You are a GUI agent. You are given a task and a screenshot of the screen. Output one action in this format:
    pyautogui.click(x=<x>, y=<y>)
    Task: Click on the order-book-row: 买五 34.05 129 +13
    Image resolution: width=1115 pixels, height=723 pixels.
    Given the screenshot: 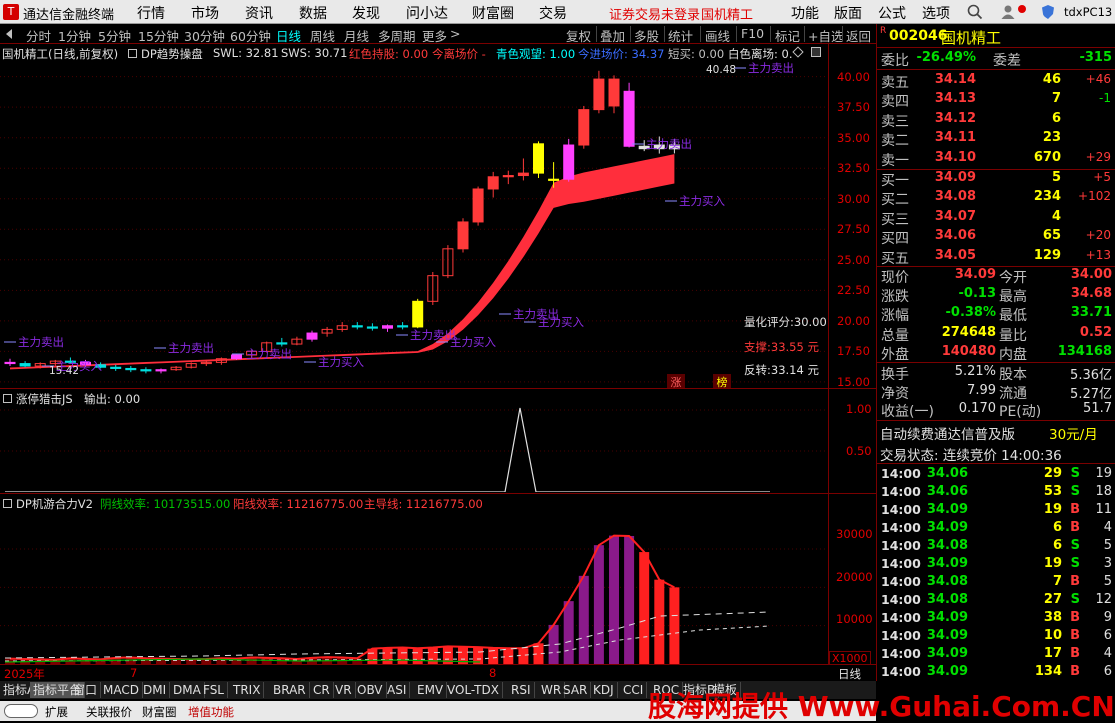 What is the action you would take?
    pyautogui.click(x=996, y=257)
    